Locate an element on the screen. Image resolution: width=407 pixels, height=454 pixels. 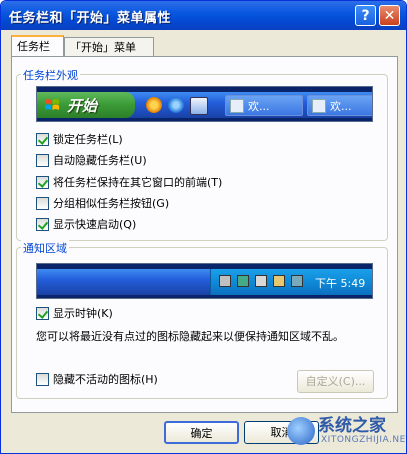
watermark: 系统之家 XITONGZHIJIA.NET is located at coordinates (343, 432).